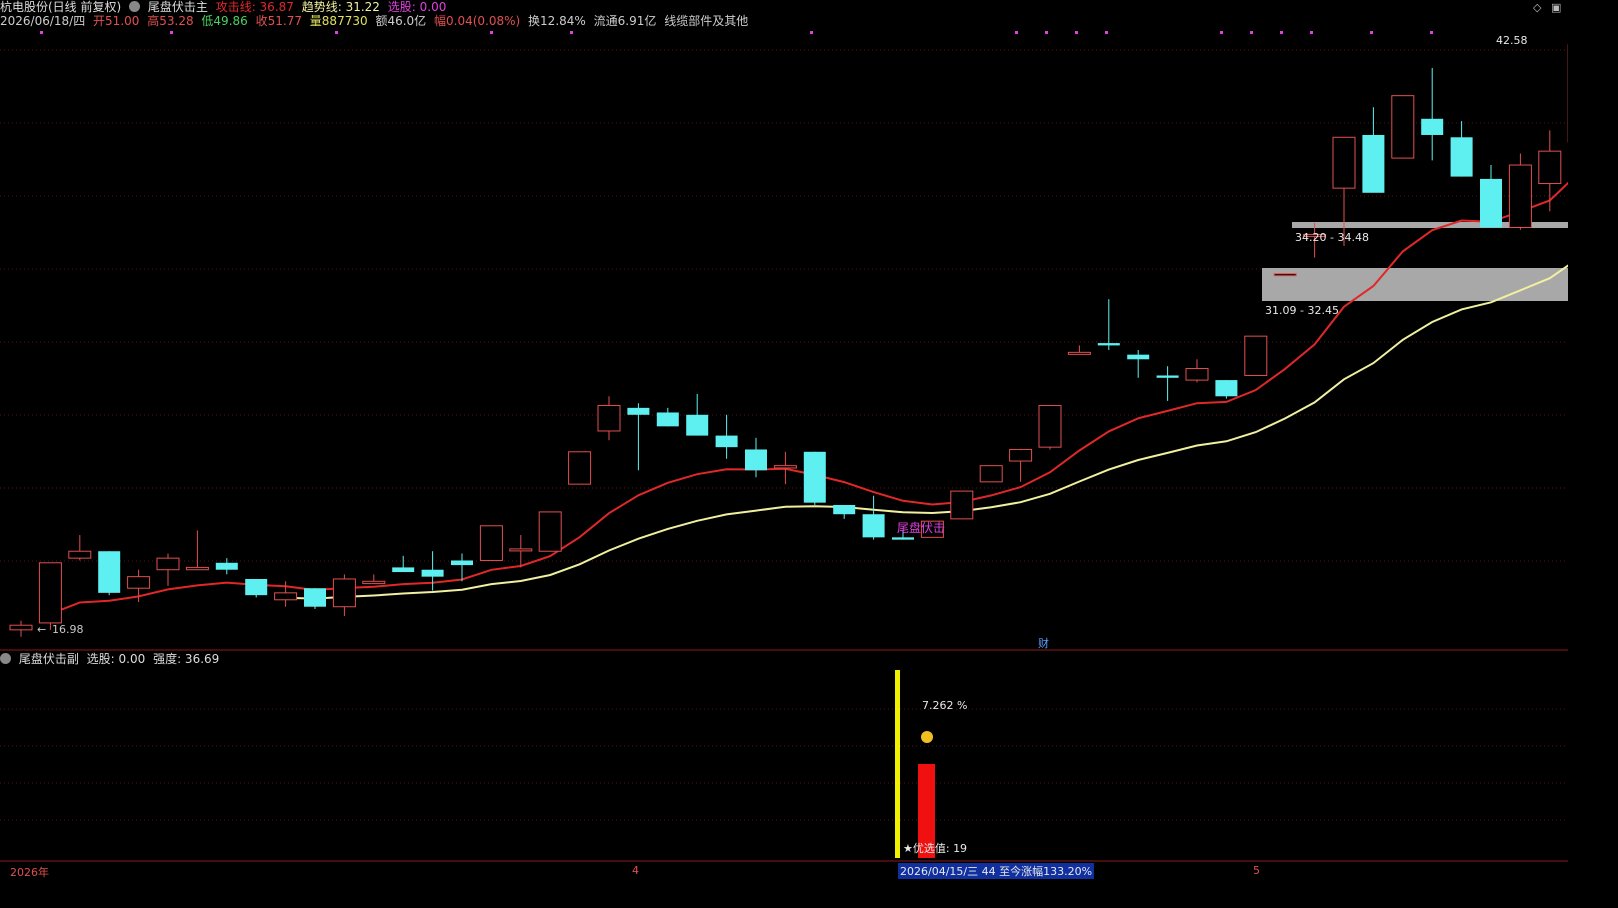 The height and width of the screenshot is (908, 1618). I want to click on indicator-sub-name: 尾盘伏击副, so click(49, 659).